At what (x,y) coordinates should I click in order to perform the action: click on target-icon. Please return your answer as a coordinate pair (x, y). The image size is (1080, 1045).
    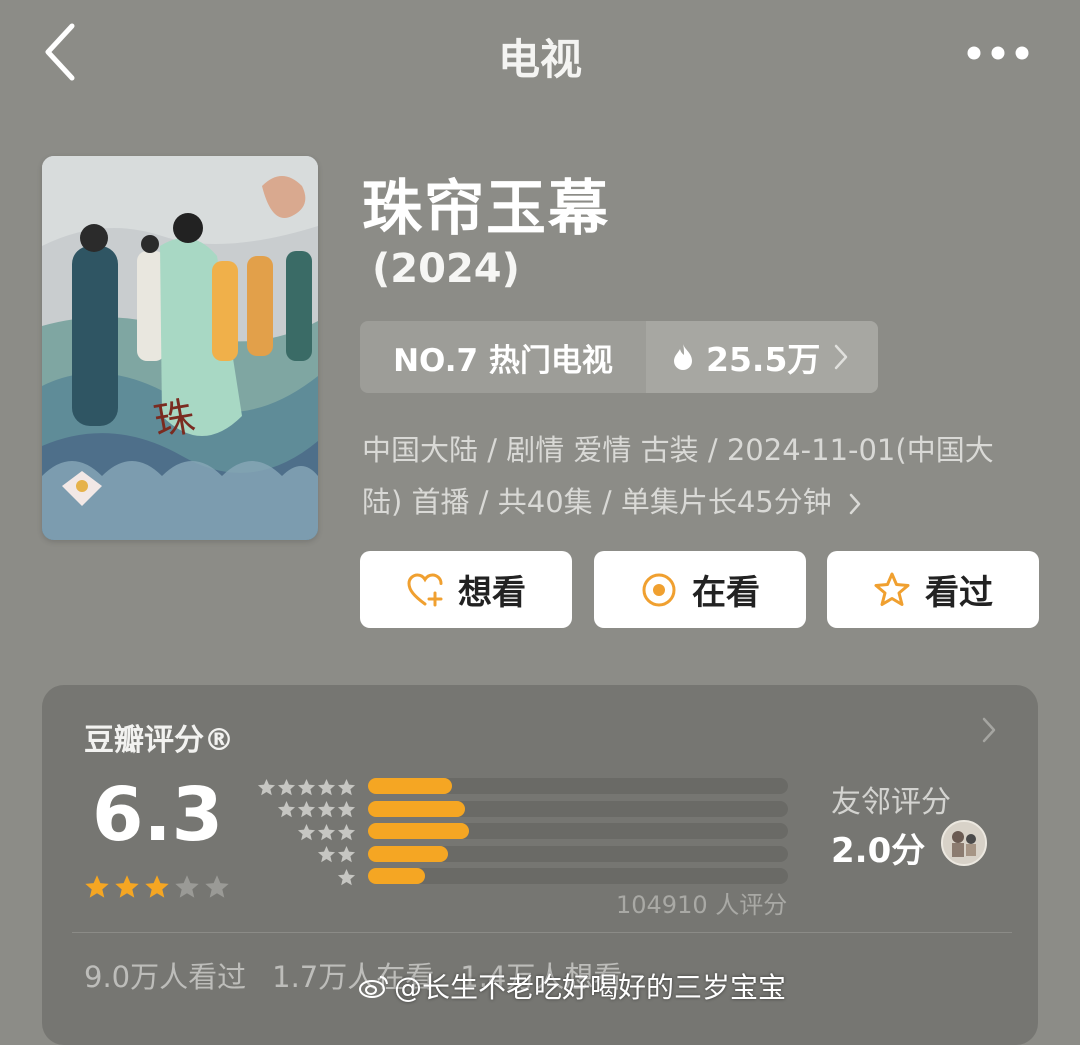
    Looking at the image, I should click on (659, 589).